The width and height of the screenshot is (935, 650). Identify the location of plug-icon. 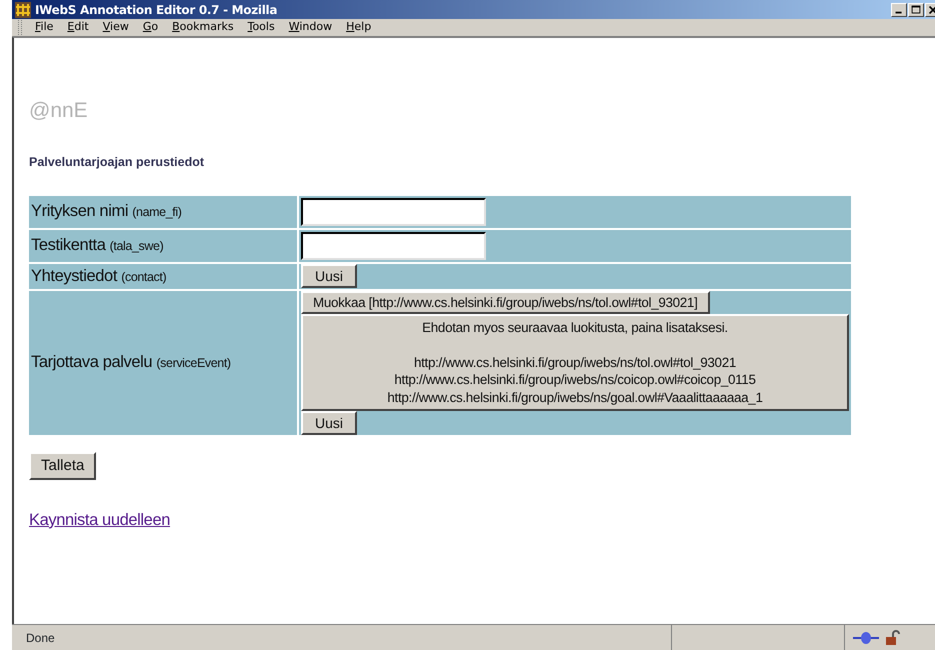
(866, 637).